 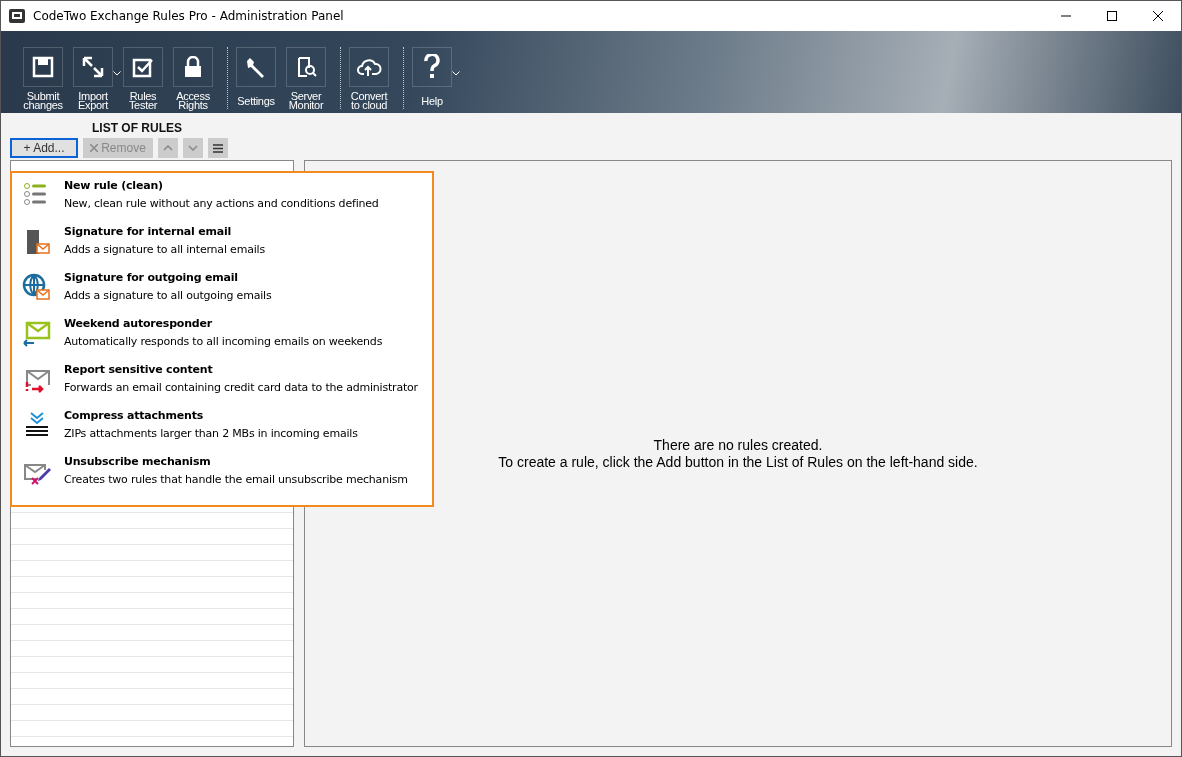 What do you see at coordinates (236, 480) in the screenshot?
I see `menu-item-description: Creates two rules that handle the email unsubscribe mechanism` at bounding box center [236, 480].